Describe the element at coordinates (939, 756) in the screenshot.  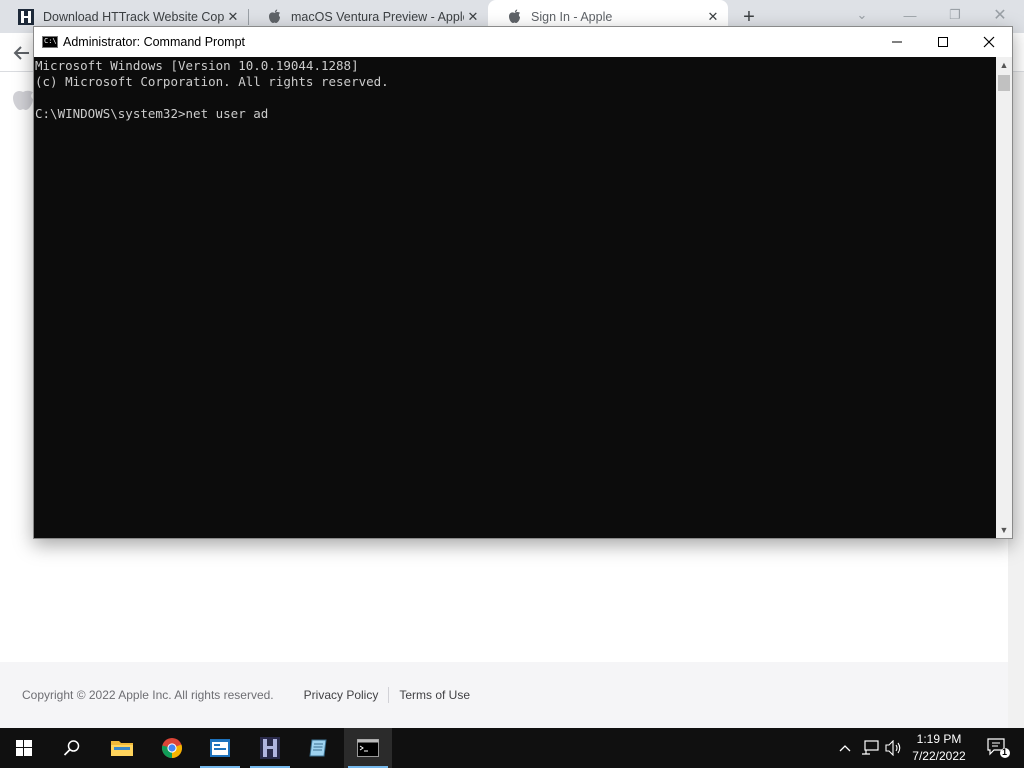
I see `clock-date: 7/22/2022` at that location.